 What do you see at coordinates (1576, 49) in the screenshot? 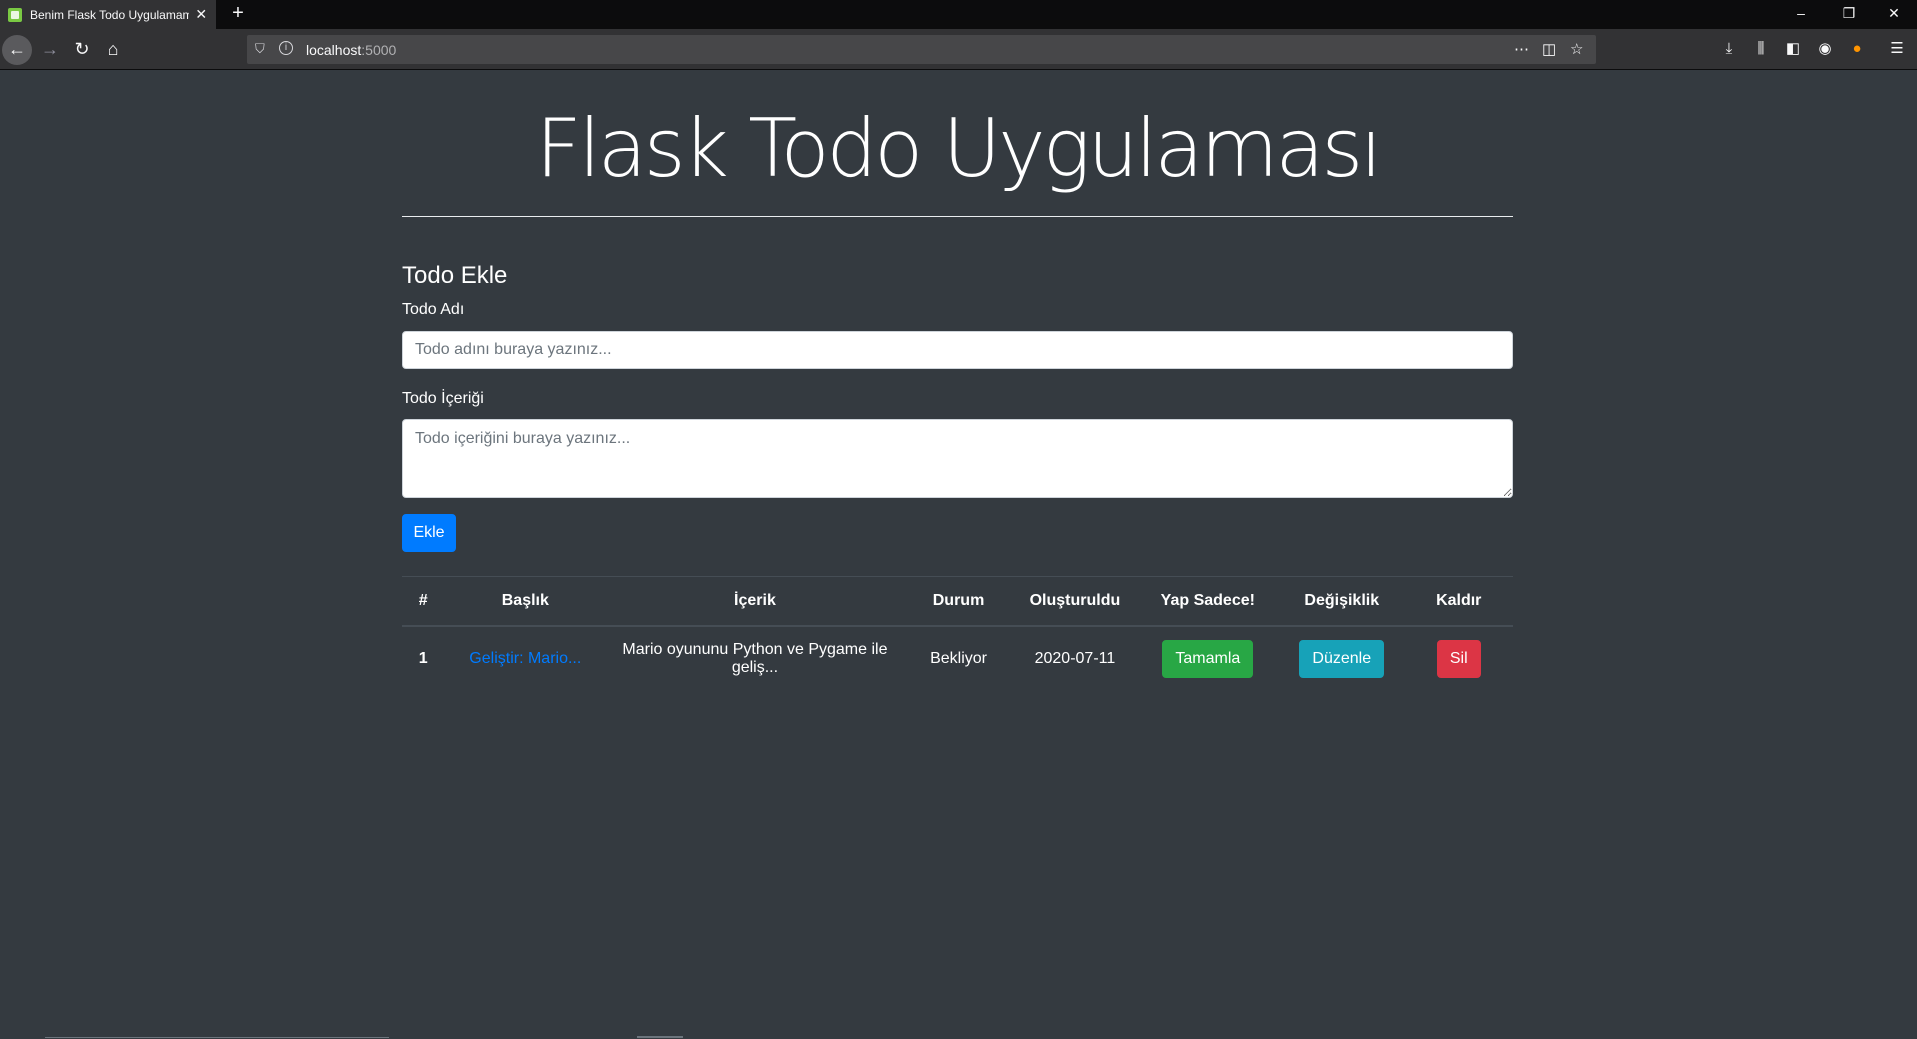
I see `bookmark-star-icon: ☆` at bounding box center [1576, 49].